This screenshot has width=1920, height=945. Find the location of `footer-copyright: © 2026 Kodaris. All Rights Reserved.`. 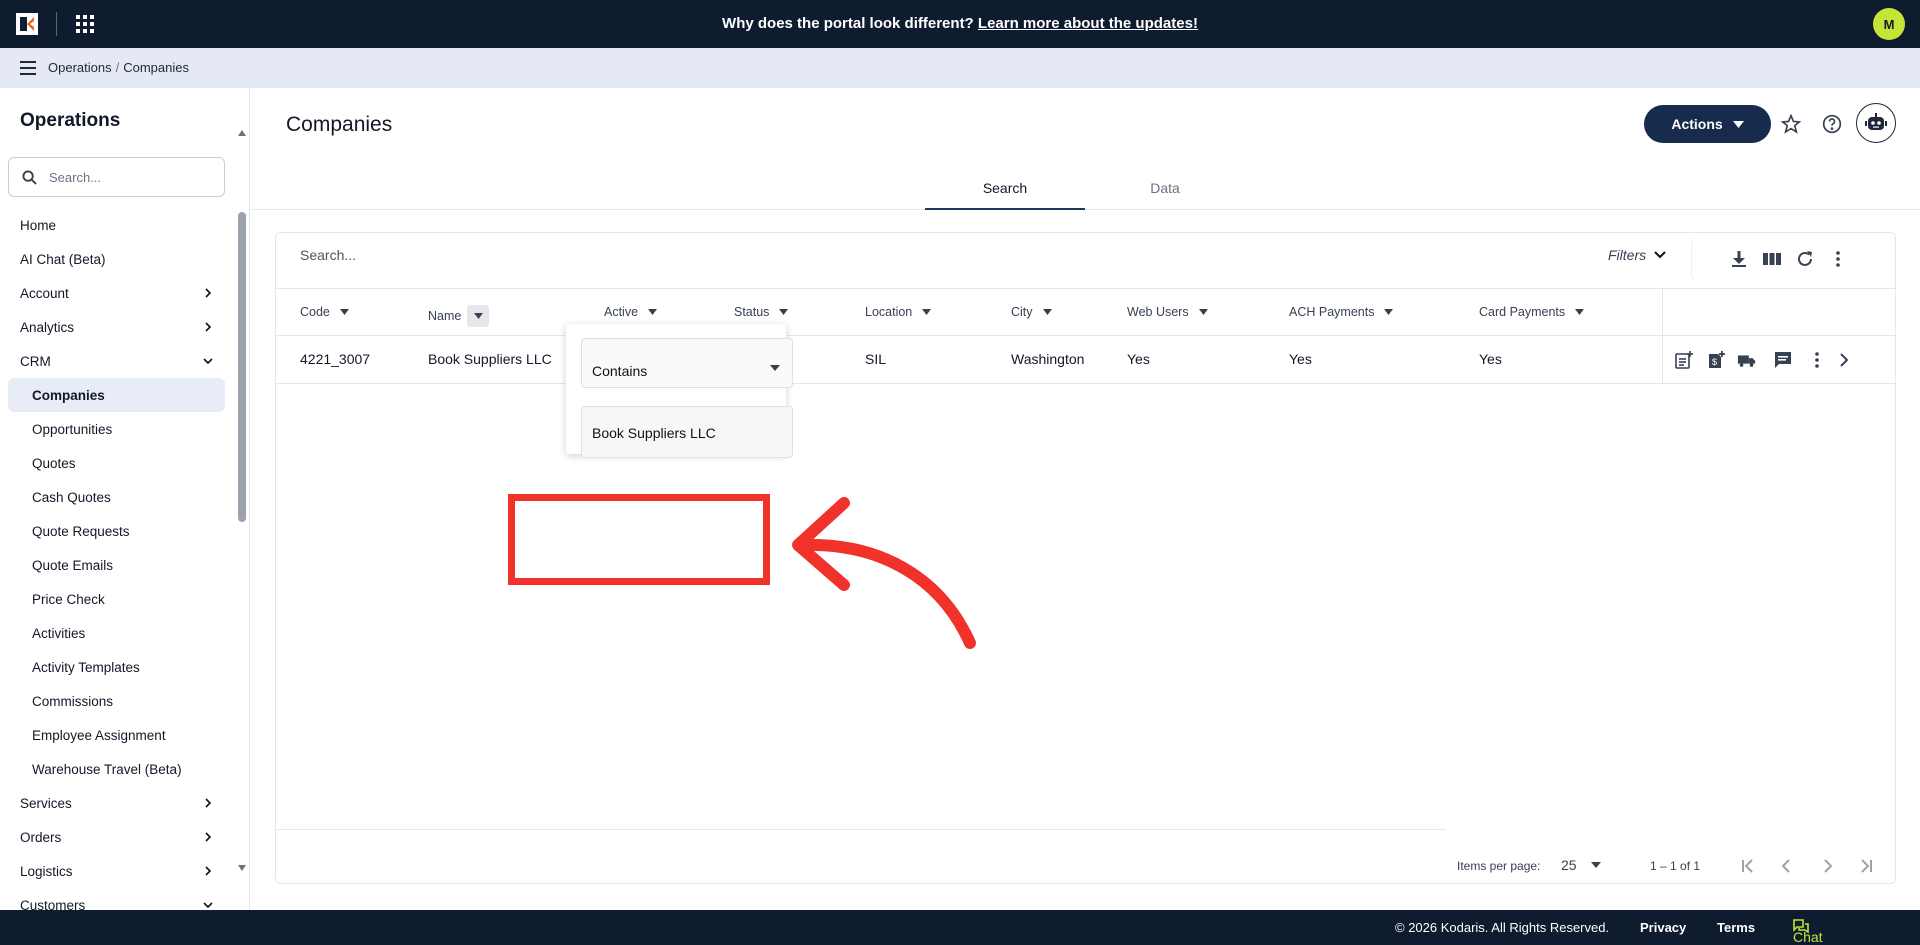

footer-copyright: © 2026 Kodaris. All Rights Reserved. is located at coordinates (1502, 927).